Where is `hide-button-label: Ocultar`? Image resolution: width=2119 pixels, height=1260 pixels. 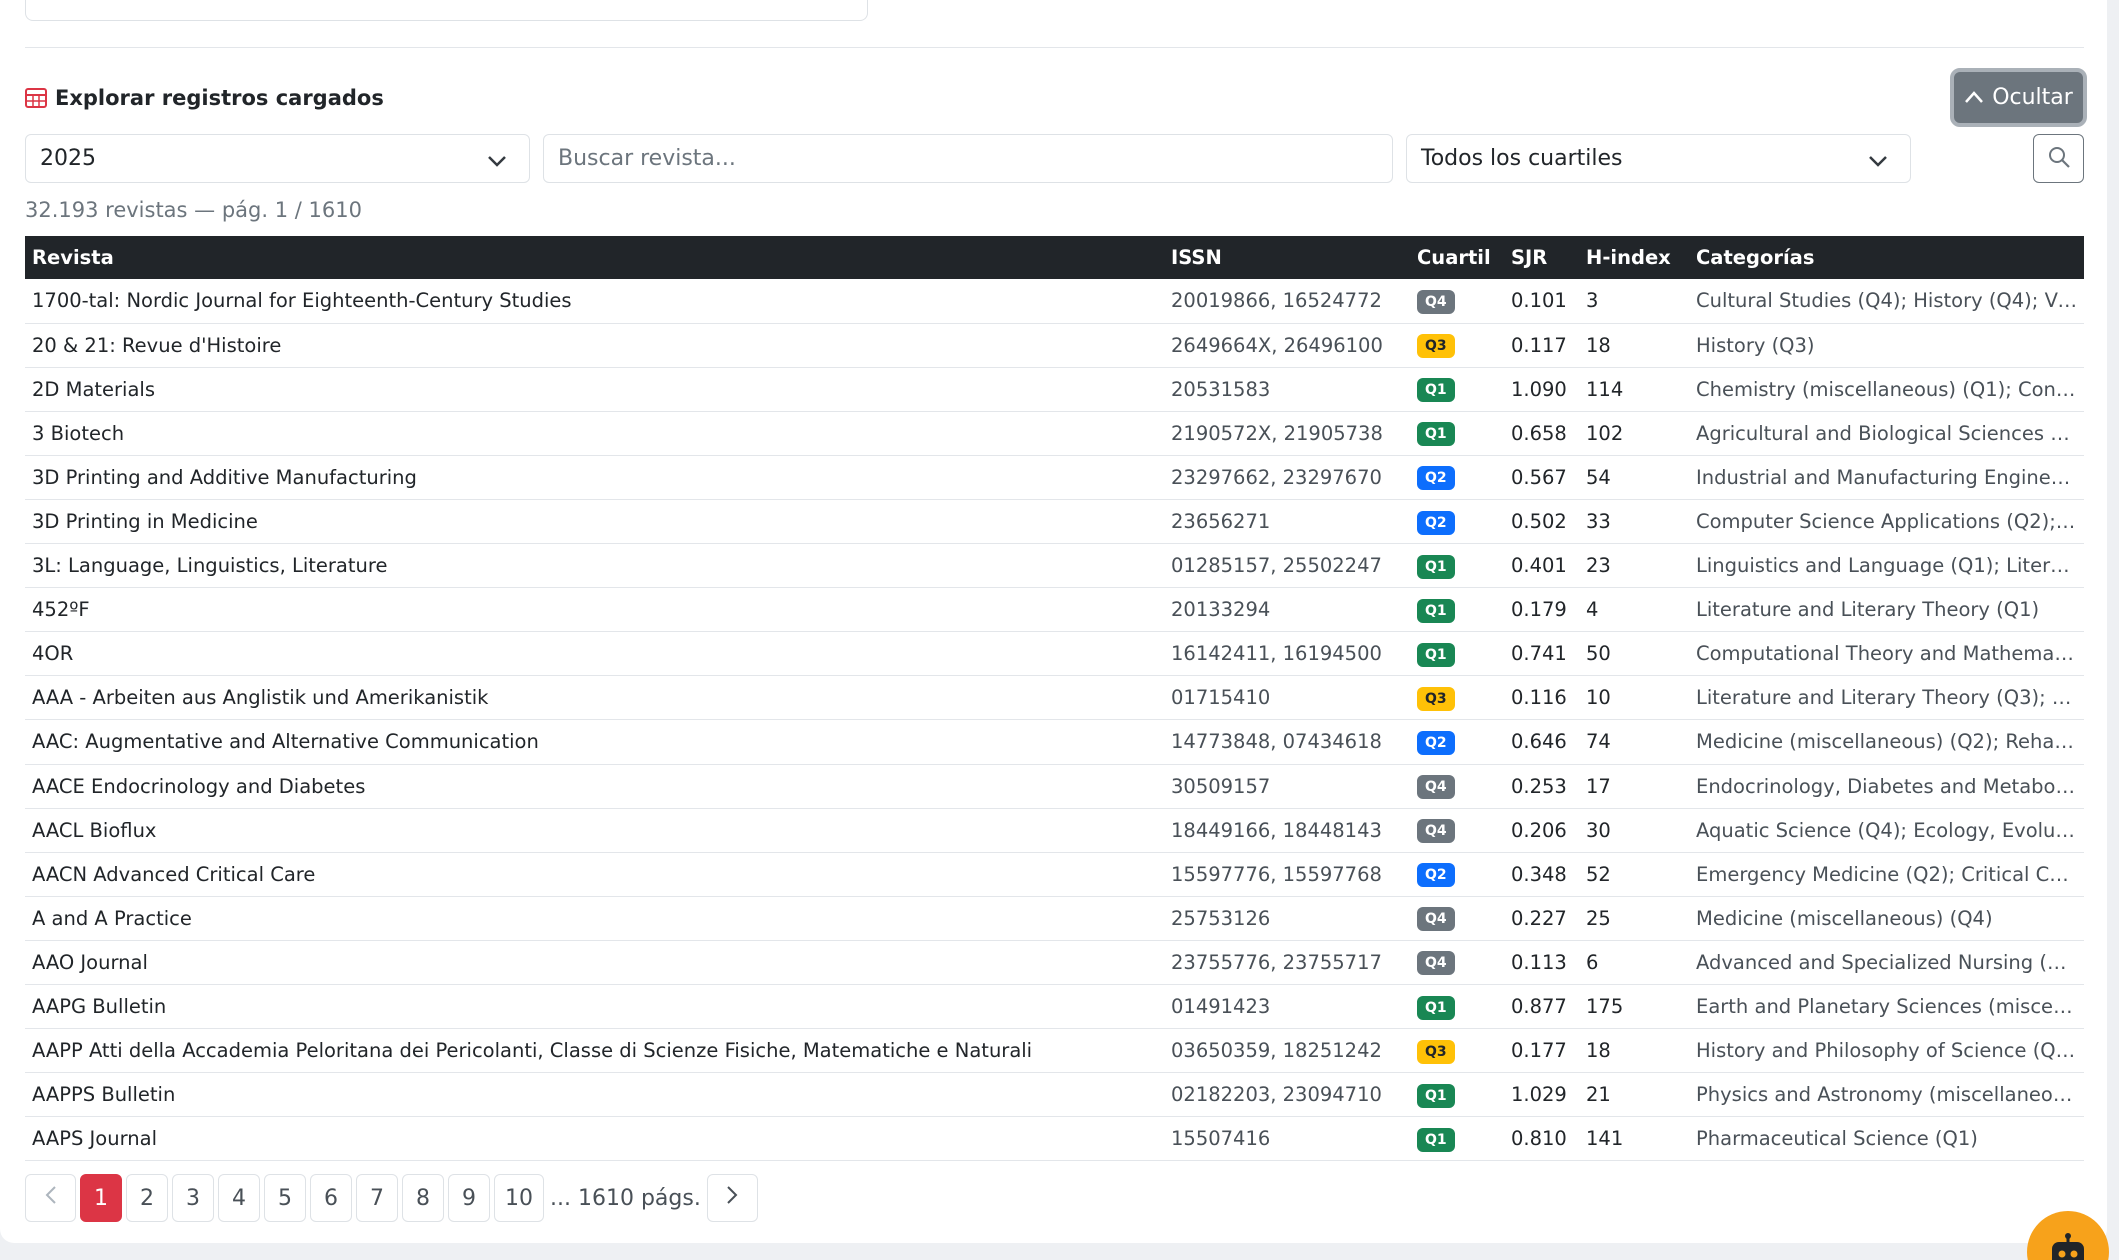 hide-button-label: Ocultar is located at coordinates (2032, 97).